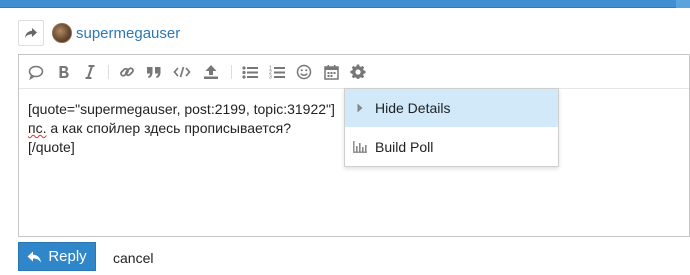  I want to click on link-icon, so click(127, 72).